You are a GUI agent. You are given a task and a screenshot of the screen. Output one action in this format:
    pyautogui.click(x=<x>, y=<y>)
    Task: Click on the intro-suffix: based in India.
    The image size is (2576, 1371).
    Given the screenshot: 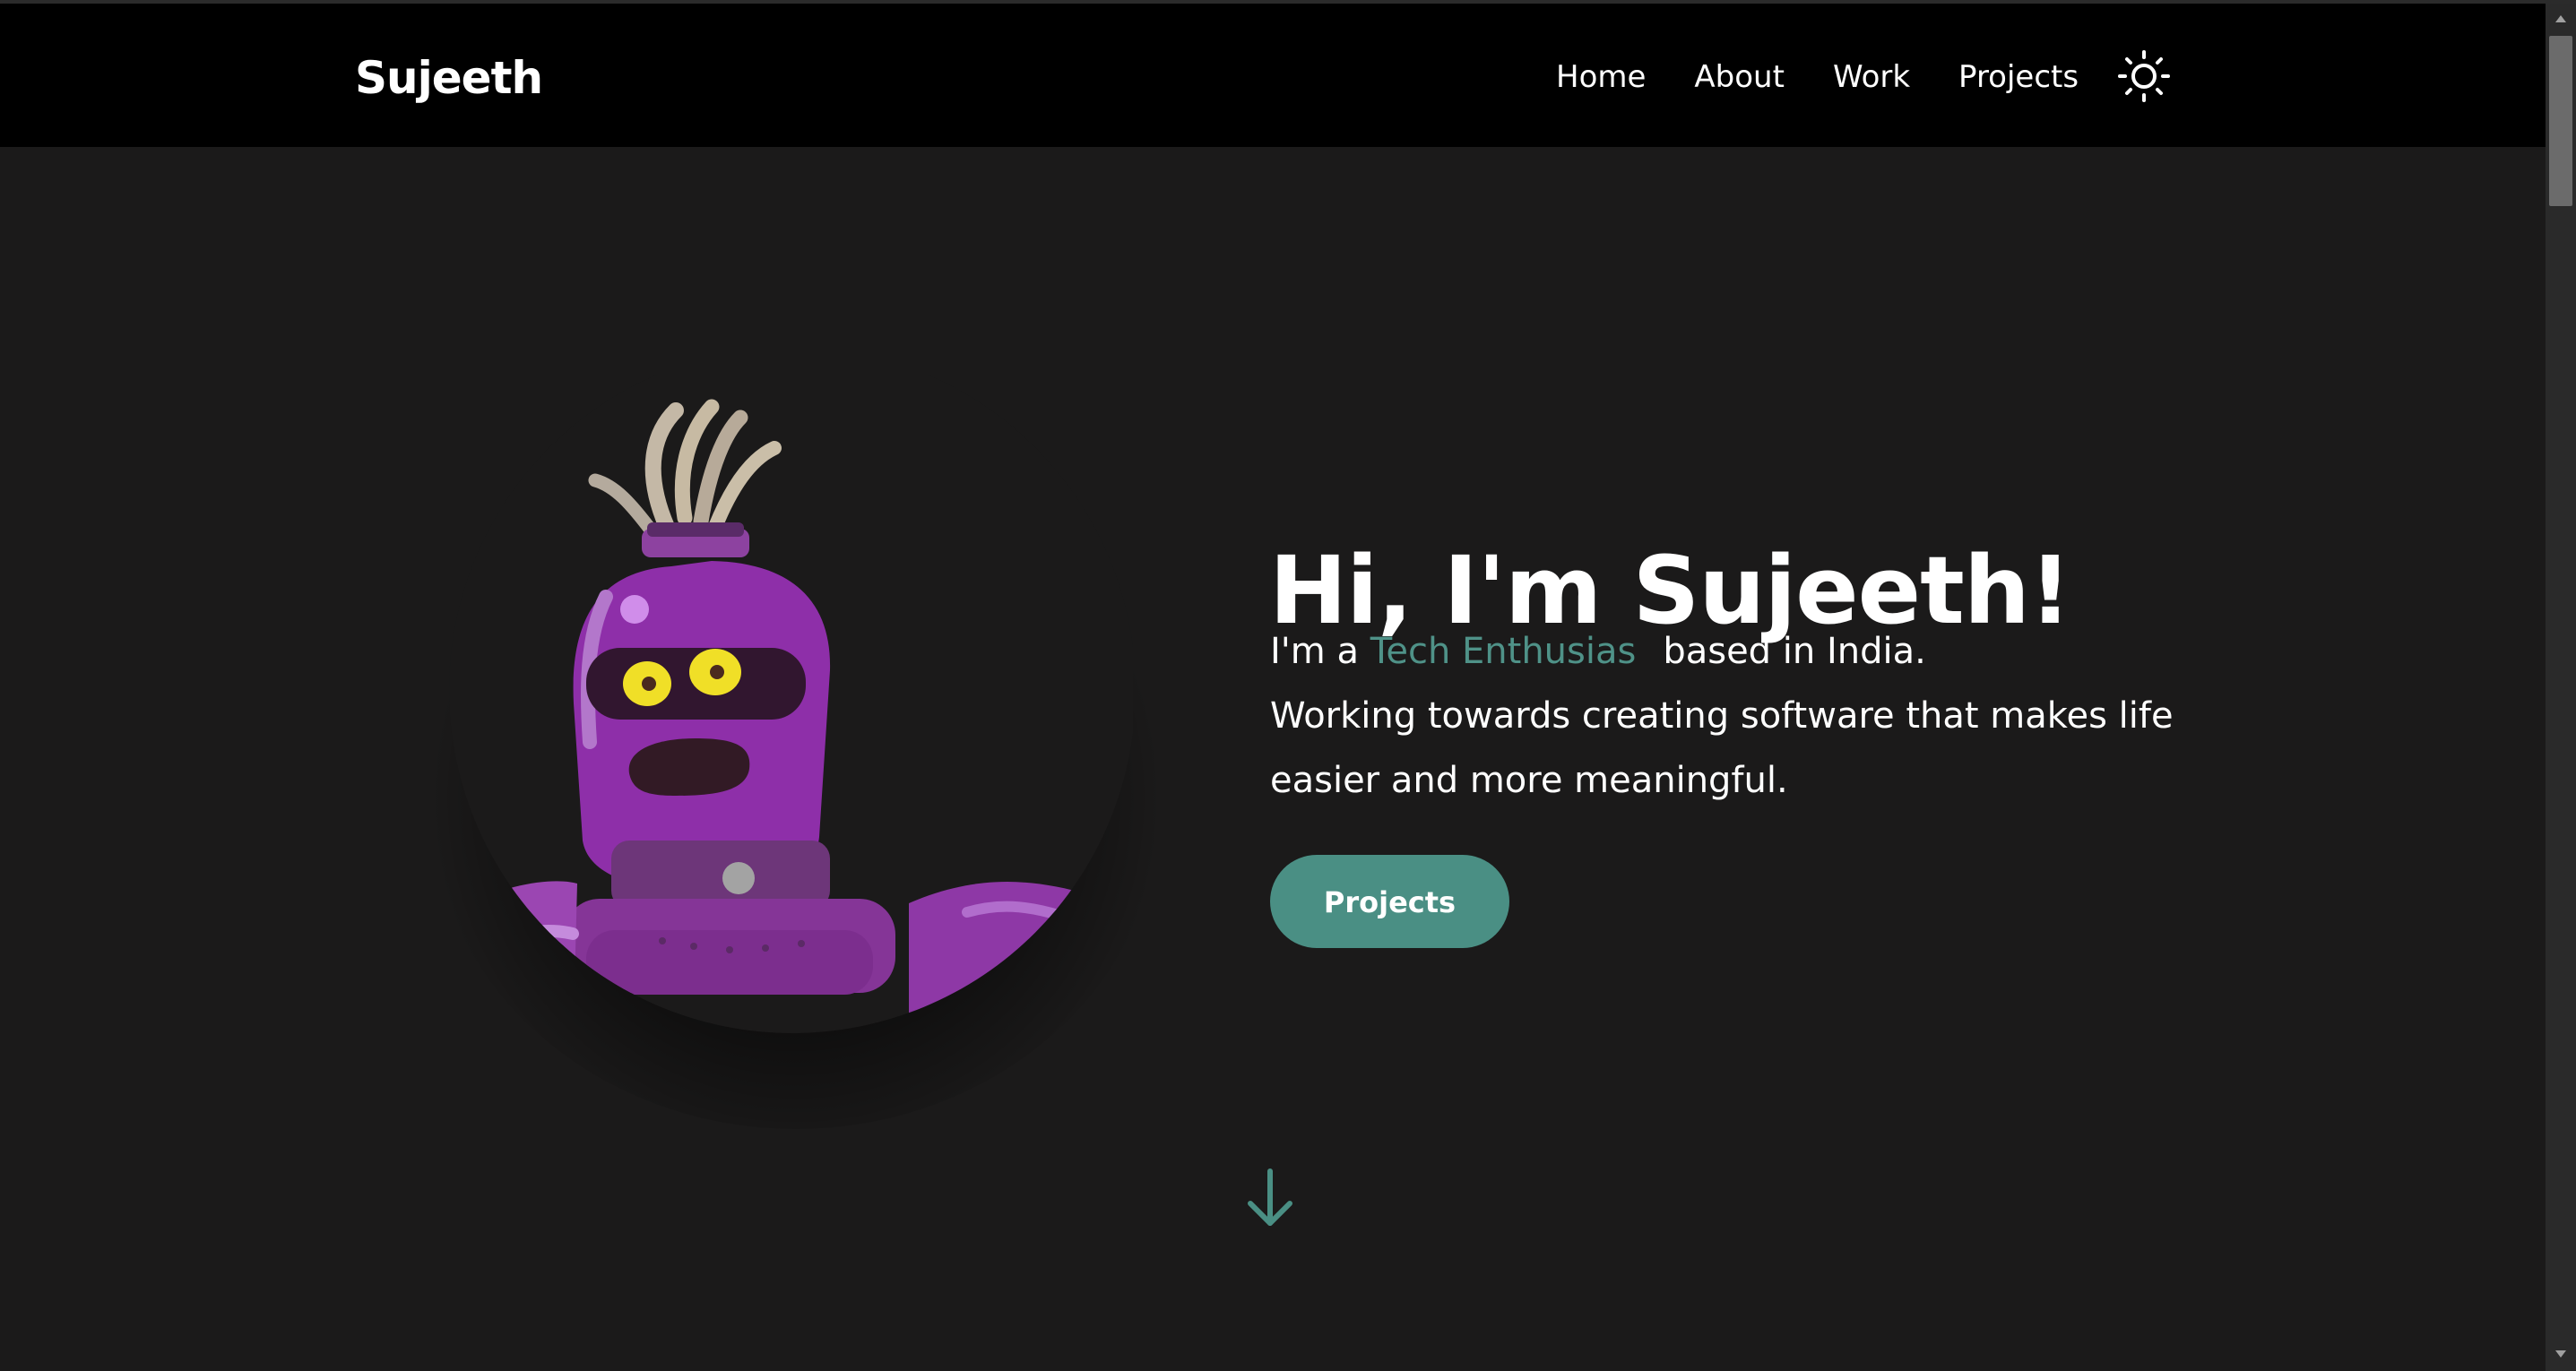 What is the action you would take?
    pyautogui.click(x=1794, y=651)
    